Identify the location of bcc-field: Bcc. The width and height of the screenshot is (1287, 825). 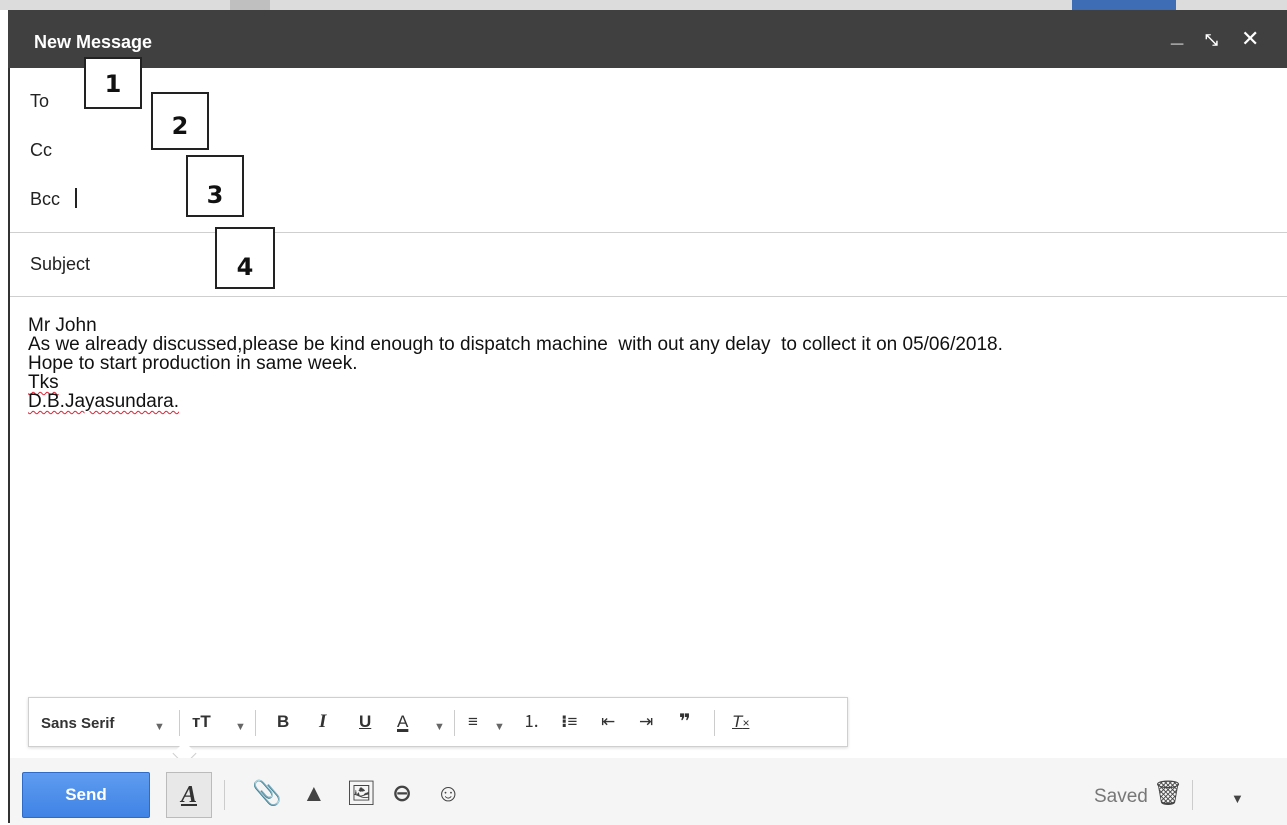
(54, 199).